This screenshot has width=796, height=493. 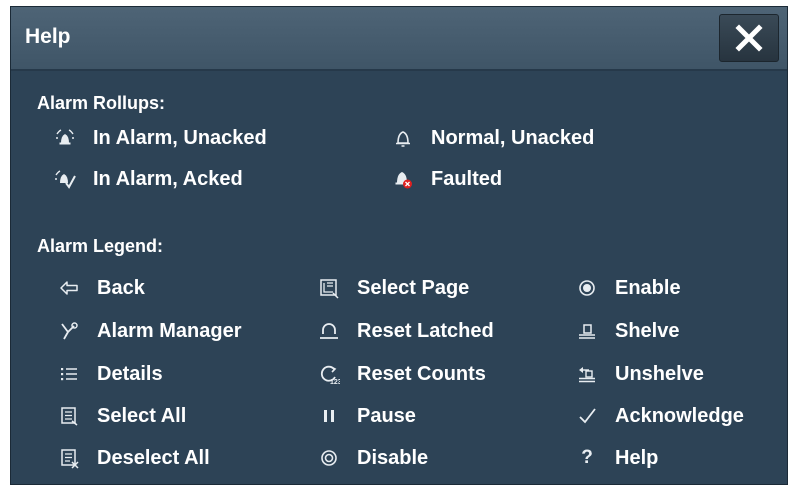 I want to click on legend-reset-counts: 123 Reset Counts, so click(x=400, y=374).